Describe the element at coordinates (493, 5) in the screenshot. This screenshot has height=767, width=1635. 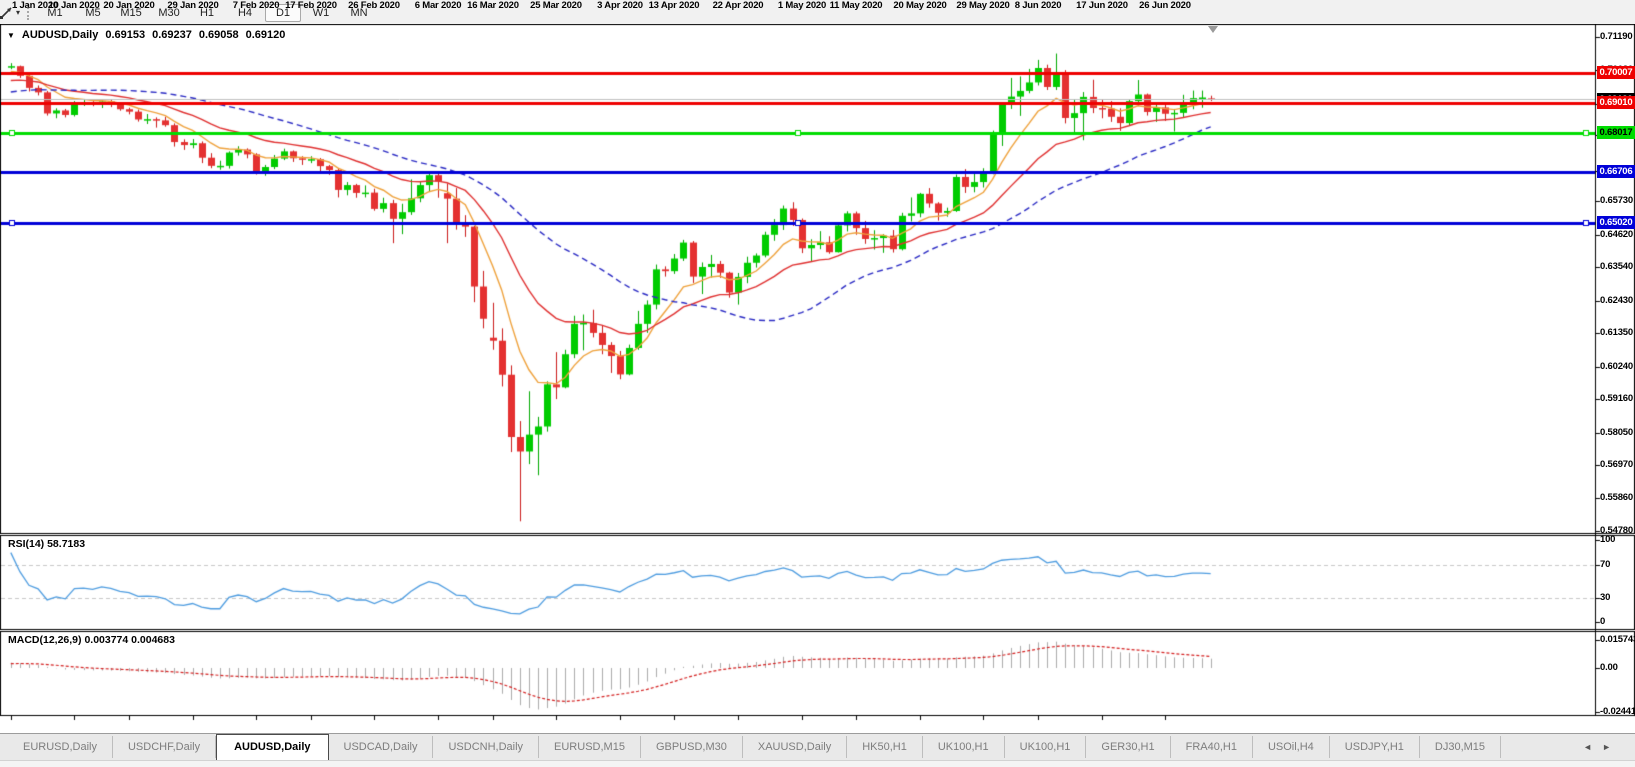
I see `date-axis-label: 16 Mar 2020` at that location.